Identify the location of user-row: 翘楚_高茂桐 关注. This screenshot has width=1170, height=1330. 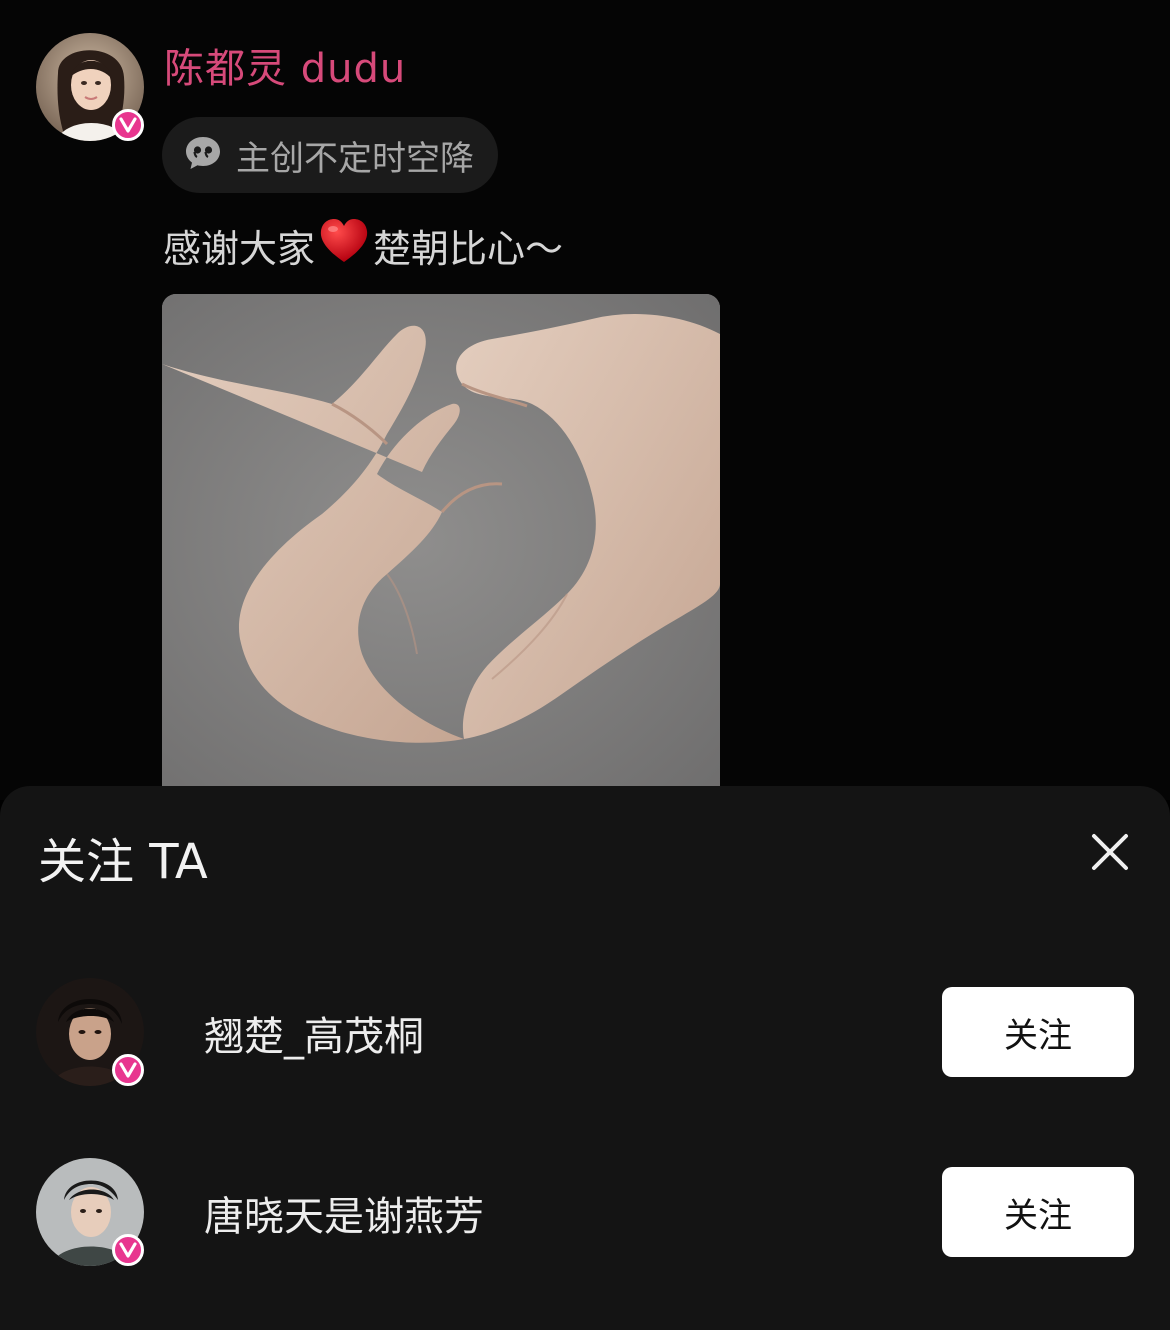
(585, 1033).